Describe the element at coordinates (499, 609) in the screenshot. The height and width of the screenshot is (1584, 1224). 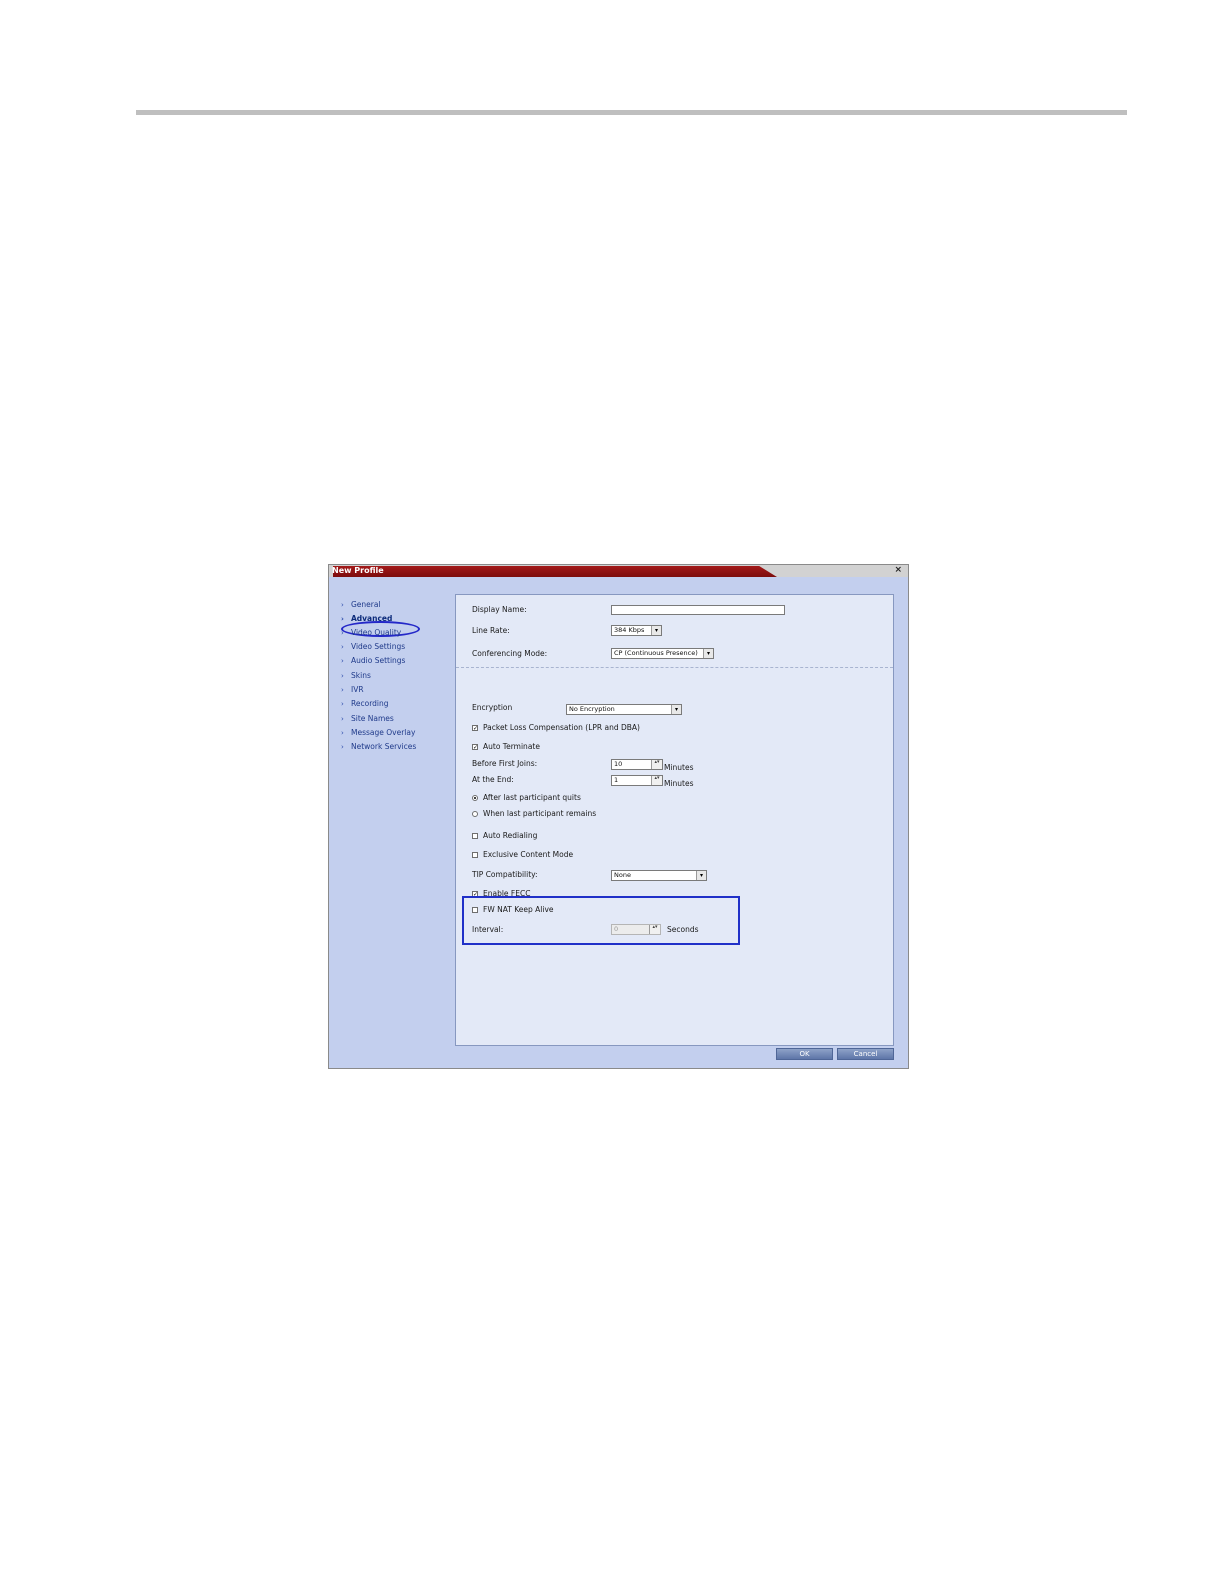
I see `display-name-label: Display Name:` at that location.